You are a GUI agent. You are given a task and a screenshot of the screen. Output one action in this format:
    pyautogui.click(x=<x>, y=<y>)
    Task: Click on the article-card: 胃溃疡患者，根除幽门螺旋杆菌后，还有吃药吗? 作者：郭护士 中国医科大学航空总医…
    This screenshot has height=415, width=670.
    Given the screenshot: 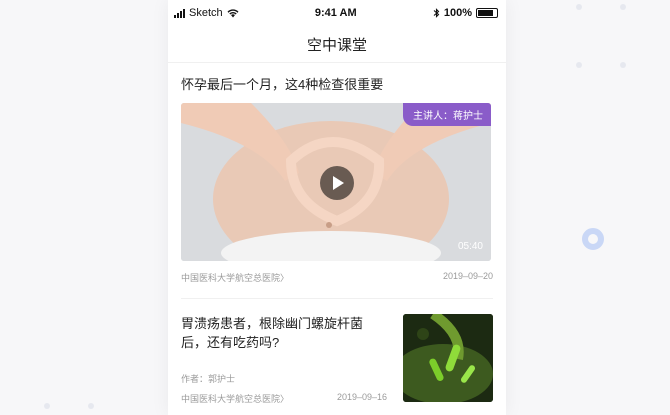 What is the action you would take?
    pyautogui.click(x=337, y=357)
    